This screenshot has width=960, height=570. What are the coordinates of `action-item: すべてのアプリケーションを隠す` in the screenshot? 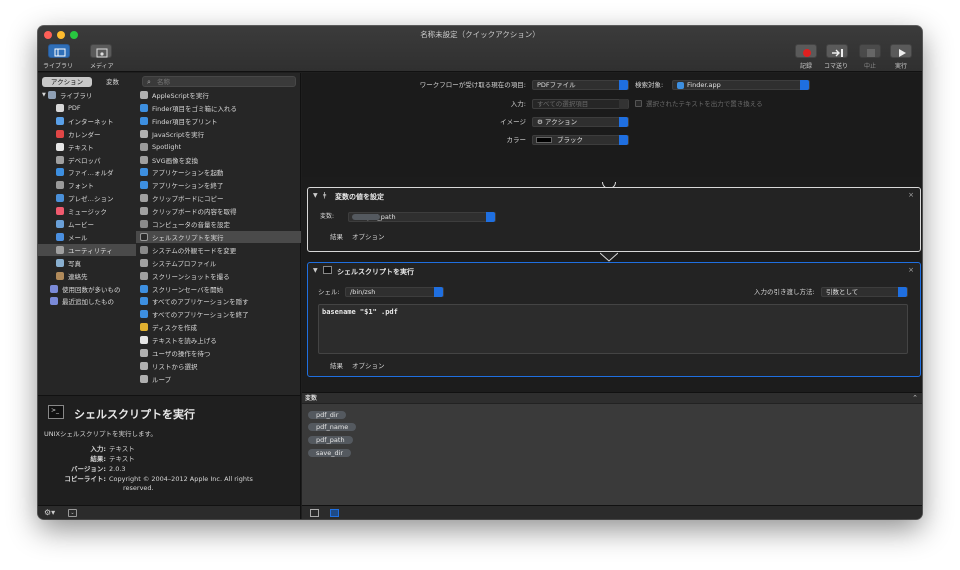 It's located at (218, 301).